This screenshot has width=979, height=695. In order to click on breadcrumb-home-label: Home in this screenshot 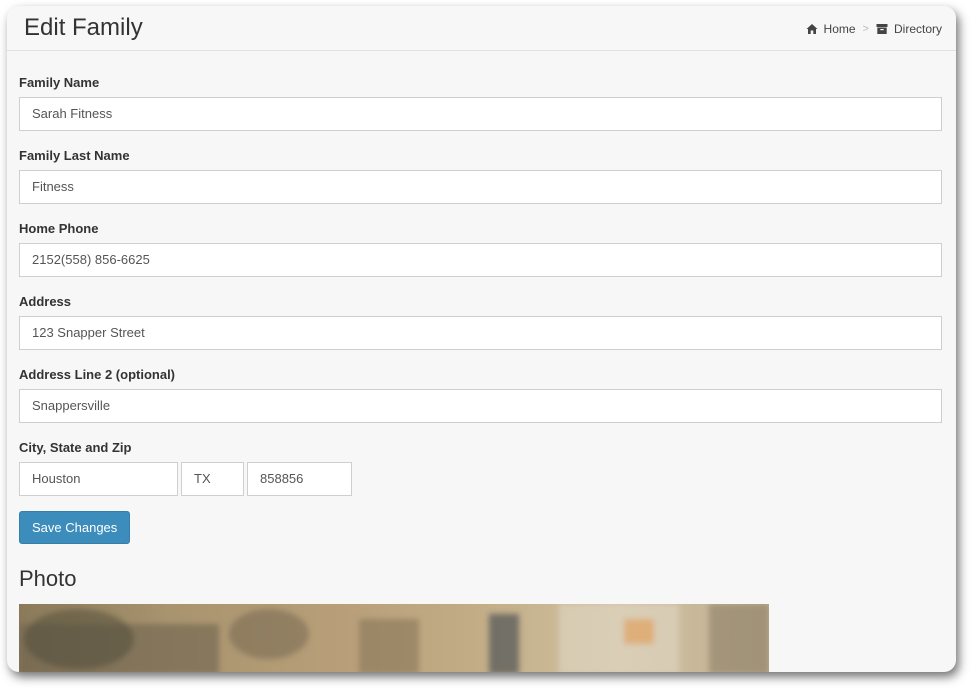, I will do `click(839, 29)`.